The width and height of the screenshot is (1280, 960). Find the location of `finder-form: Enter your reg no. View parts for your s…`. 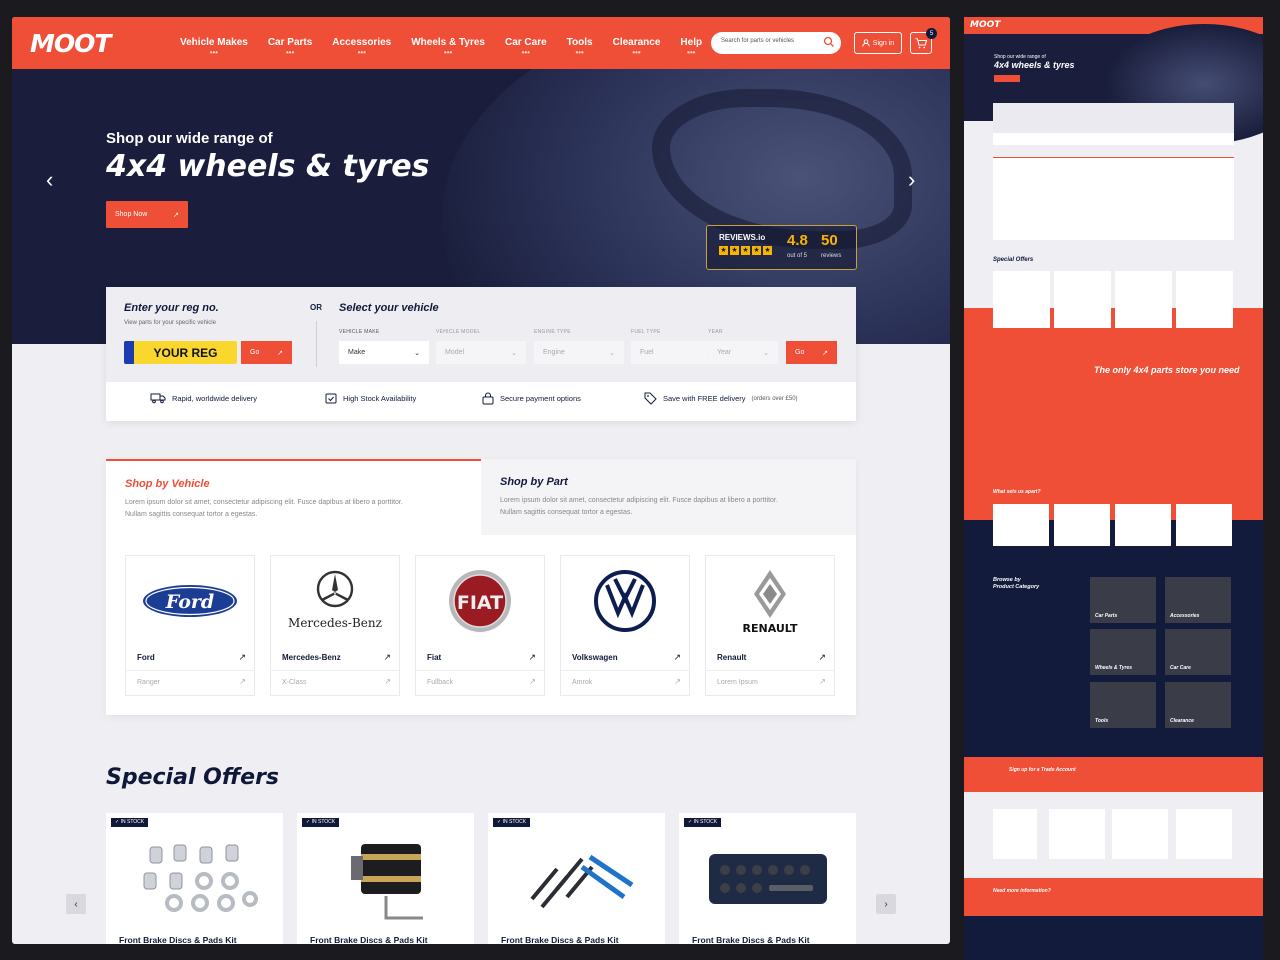

finder-form: Enter your reg no. View parts for your s… is located at coordinates (481, 334).